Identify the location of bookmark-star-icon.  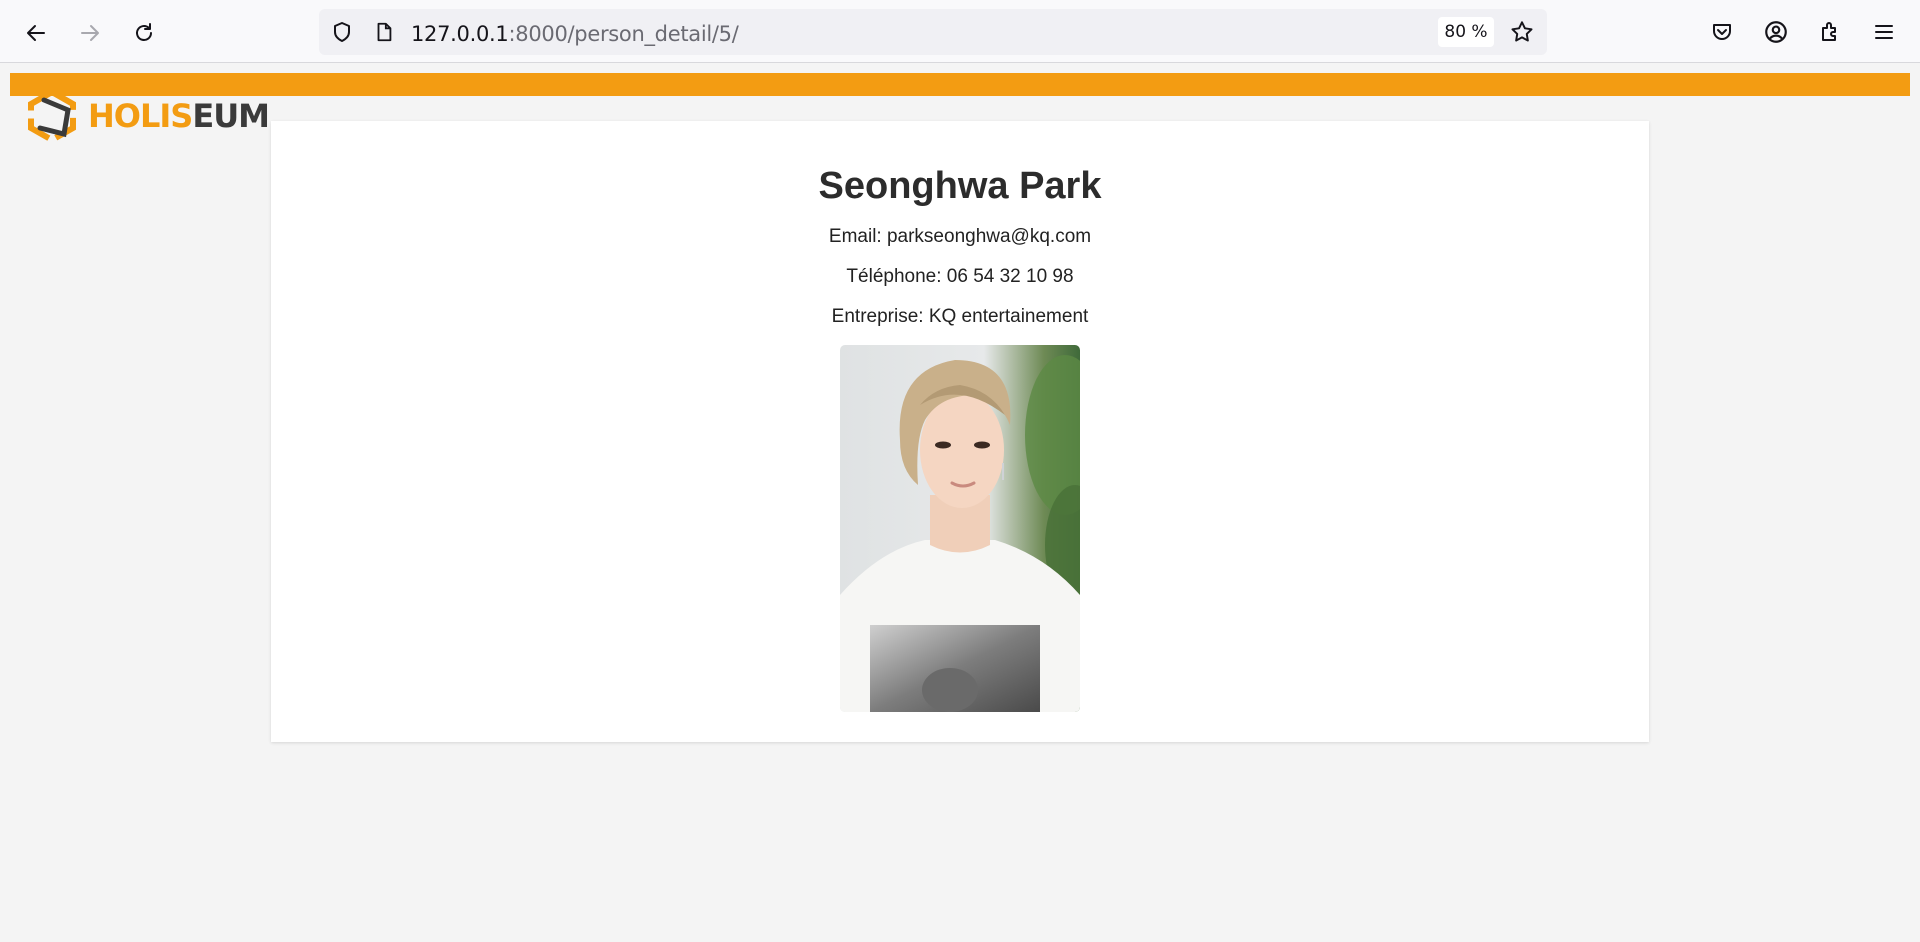
(1522, 32).